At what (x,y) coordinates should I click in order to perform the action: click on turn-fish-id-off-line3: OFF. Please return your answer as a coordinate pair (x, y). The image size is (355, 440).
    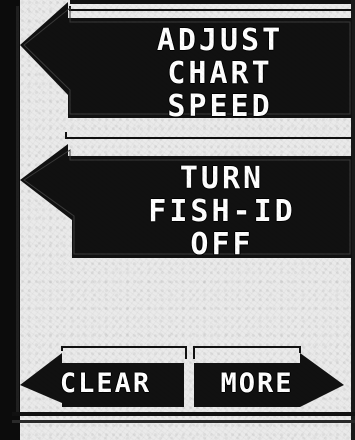
    Looking at the image, I should click on (222, 244).